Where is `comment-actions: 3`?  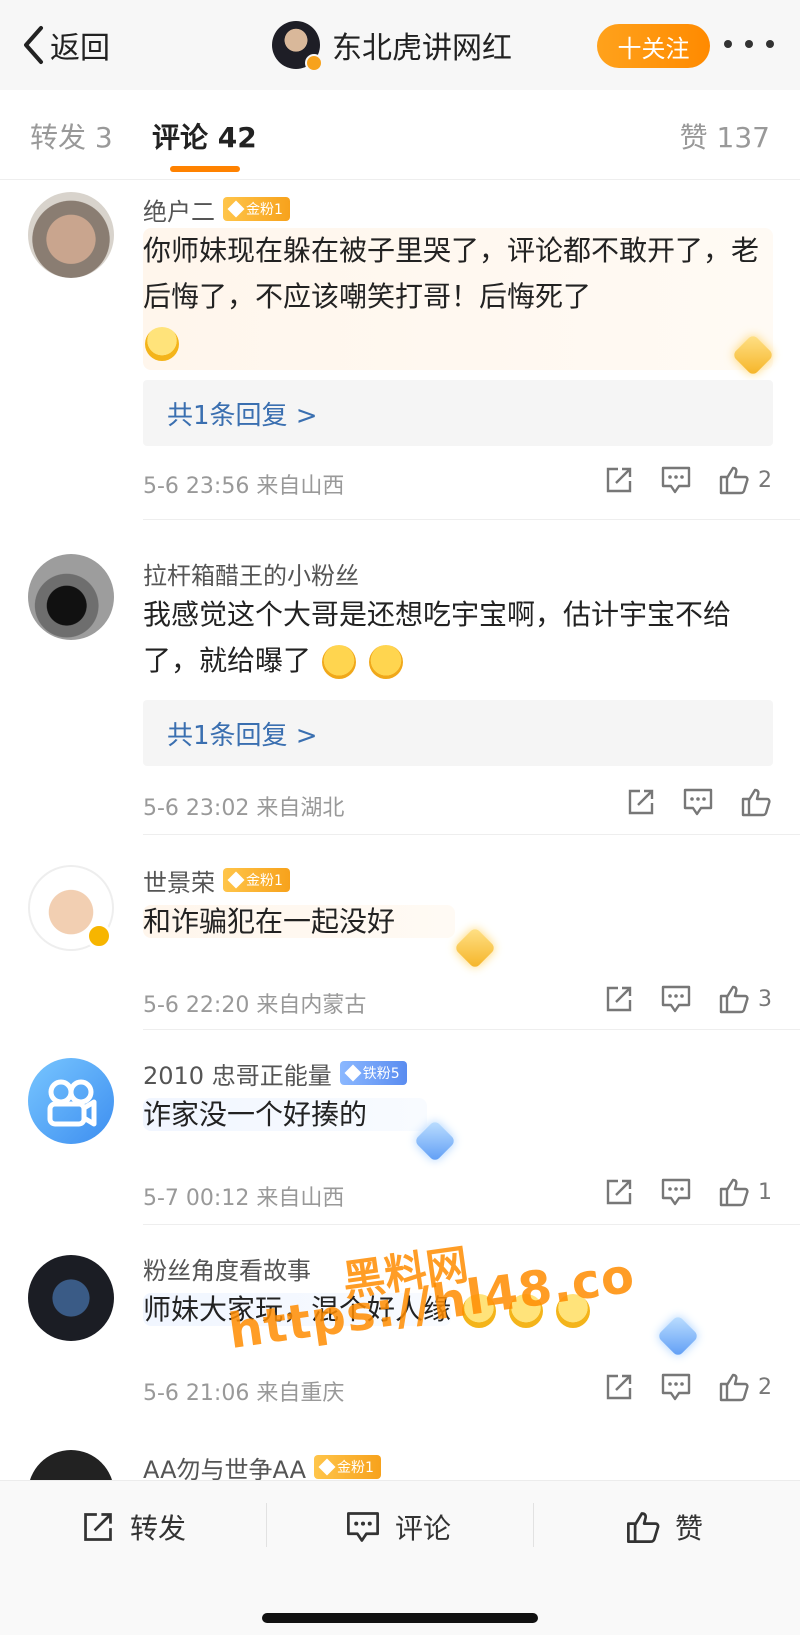 comment-actions: 3 is located at coordinates (675, 999).